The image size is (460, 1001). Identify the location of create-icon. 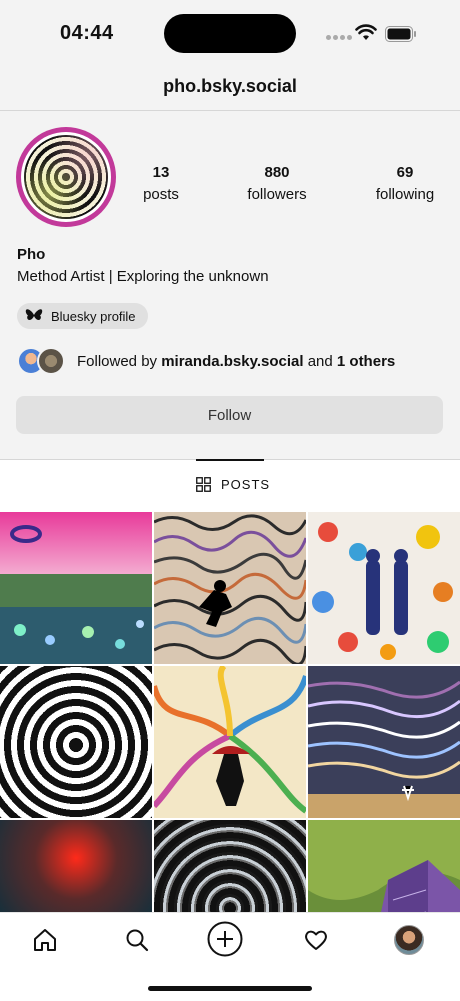
(225, 939).